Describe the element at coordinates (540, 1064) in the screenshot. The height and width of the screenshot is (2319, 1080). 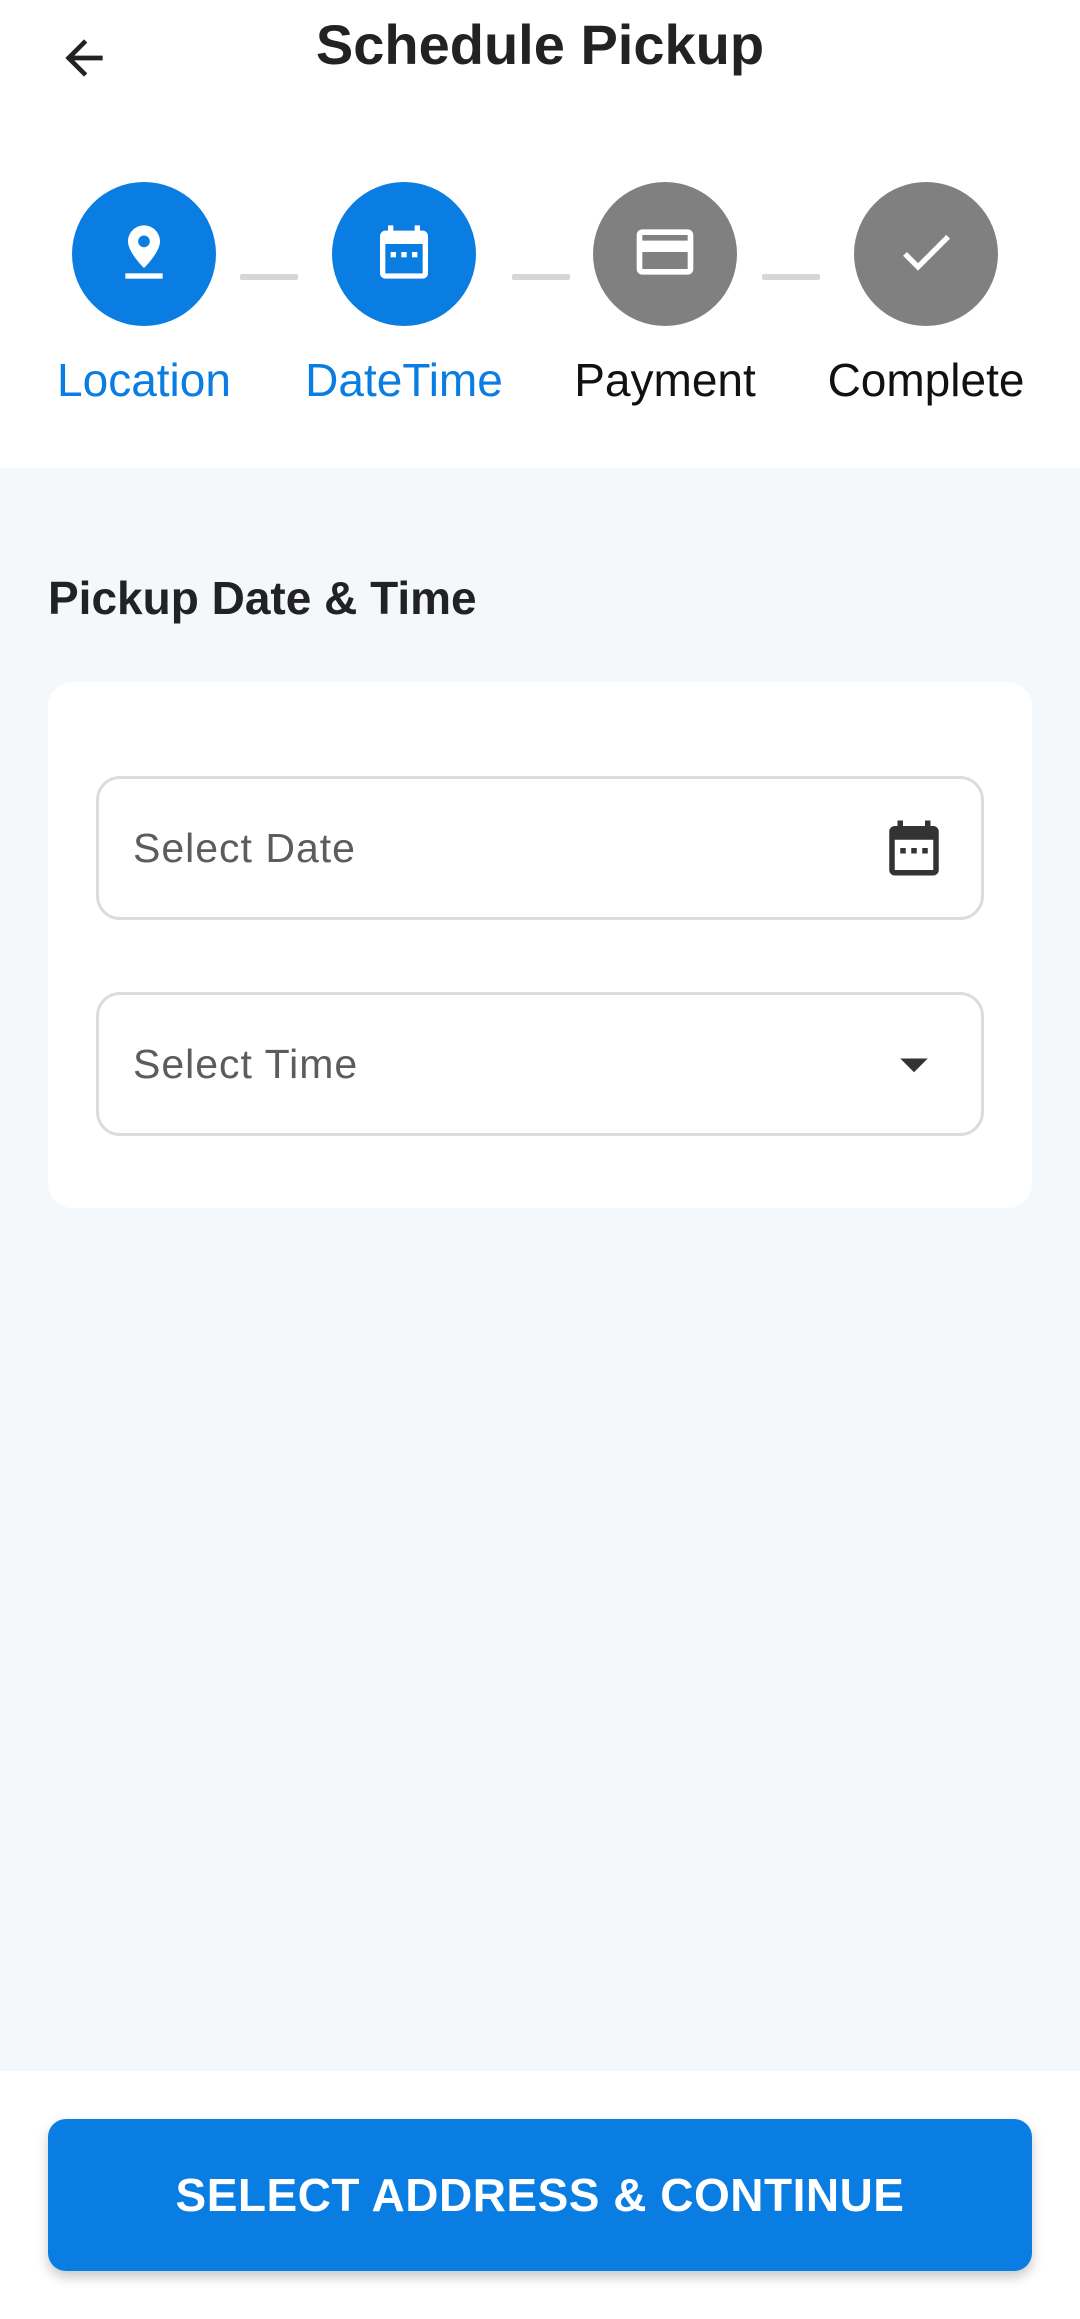
I see `select-time-dropdown: Select Time` at that location.